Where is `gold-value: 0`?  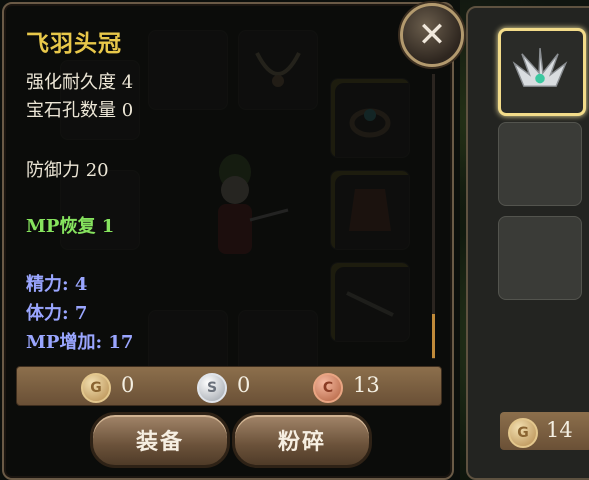 gold-value: 0 is located at coordinates (128, 385).